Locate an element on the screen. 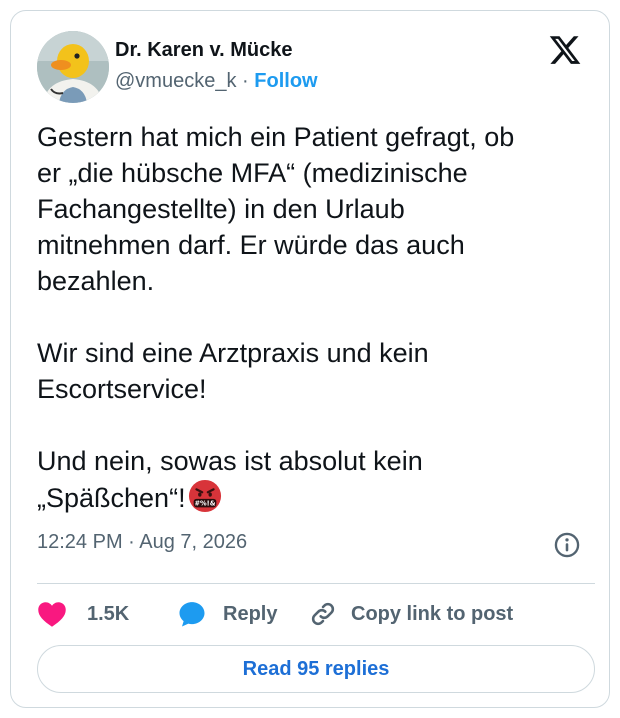  copy-link-button: Copy link to post is located at coordinates (411, 614).